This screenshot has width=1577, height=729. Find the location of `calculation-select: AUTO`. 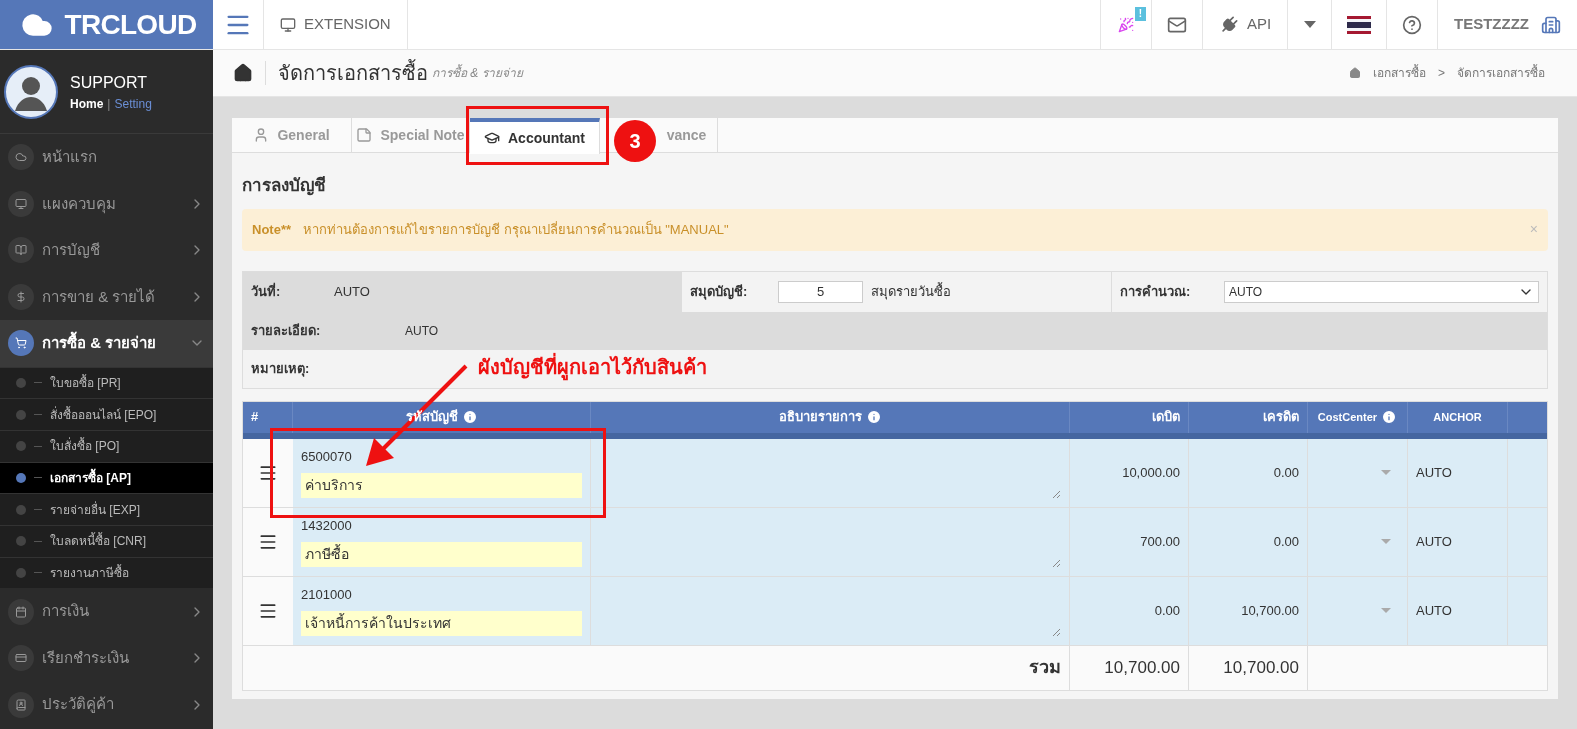

calculation-select: AUTO is located at coordinates (1381, 291).